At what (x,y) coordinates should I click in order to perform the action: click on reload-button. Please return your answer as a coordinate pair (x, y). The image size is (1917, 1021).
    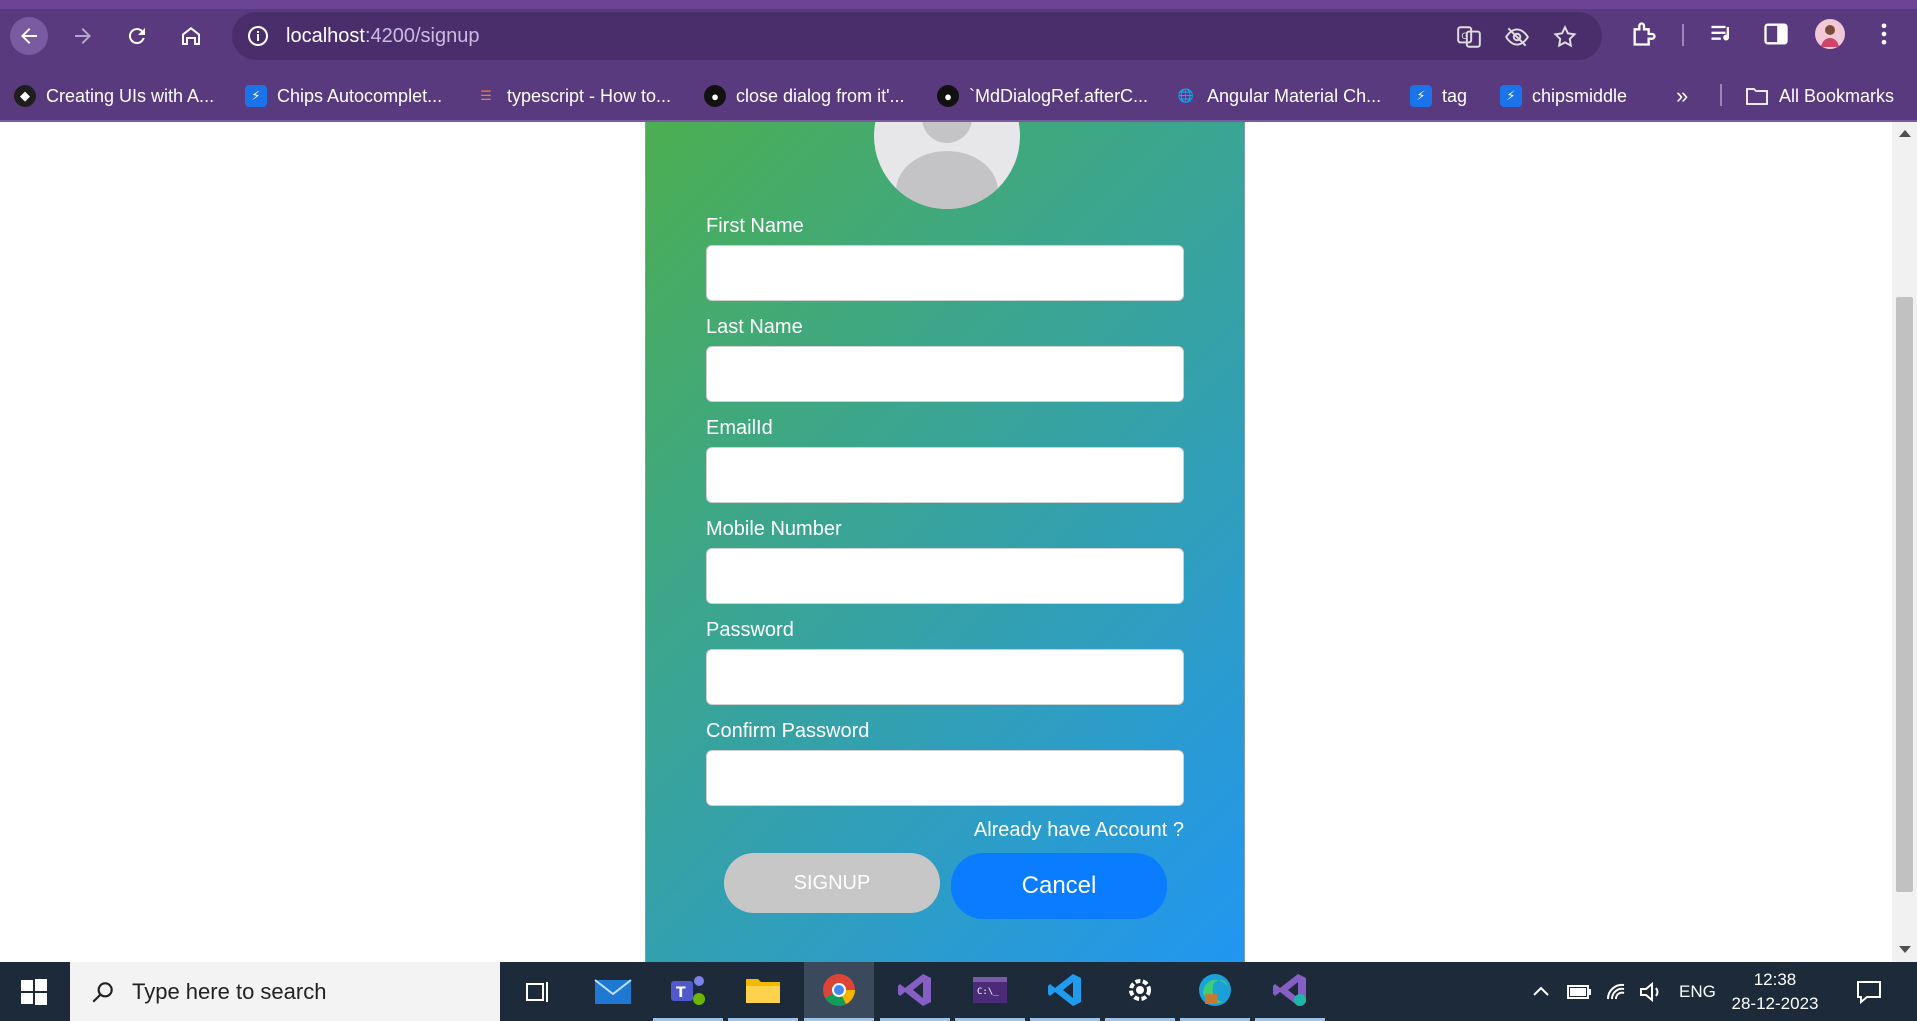
    Looking at the image, I should click on (137, 36).